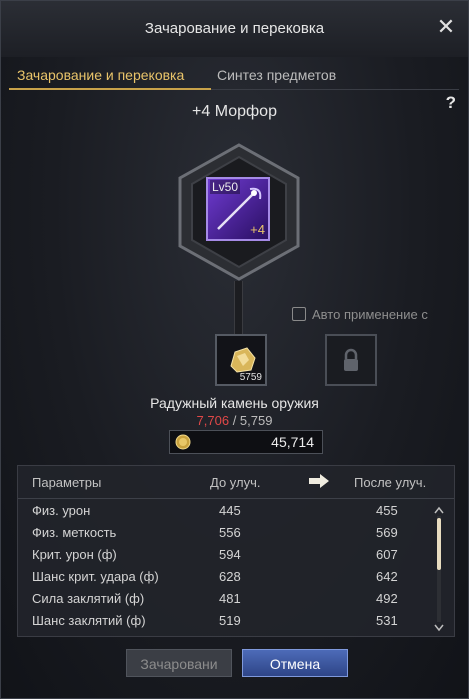 Image resolution: width=469 pixels, height=699 pixels. I want to click on window-titlebar: Зачарование и перековка, so click(234, 29).